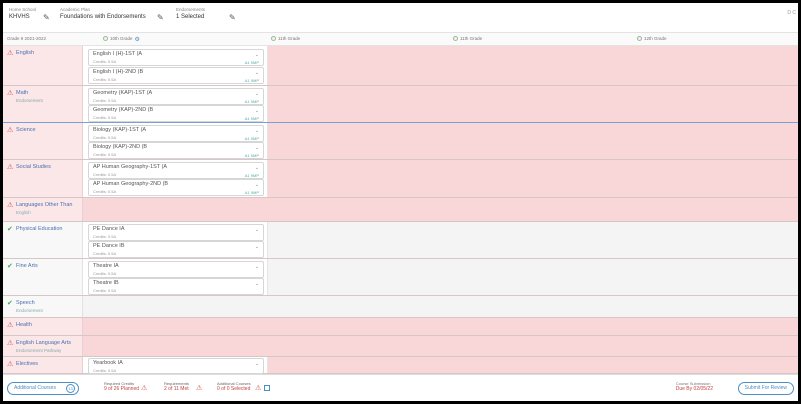  What do you see at coordinates (176, 286) in the screenshot?
I see `course-card: Theatre IB Credits: 0.5A ⌄` at bounding box center [176, 286].